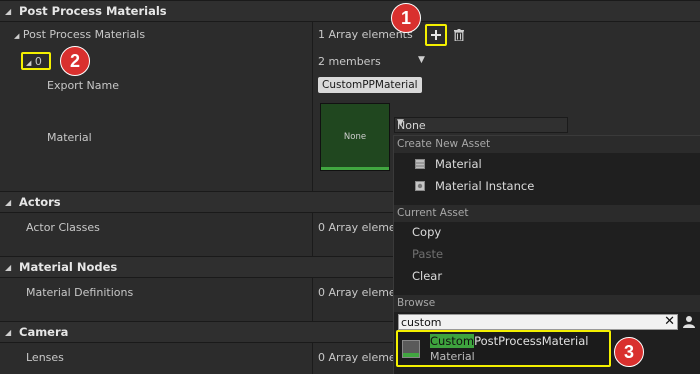 Image resolution: width=700 pixels, height=374 pixels. What do you see at coordinates (484, 186) in the screenshot?
I see `menu-item-material-instance: Material Instance` at bounding box center [484, 186].